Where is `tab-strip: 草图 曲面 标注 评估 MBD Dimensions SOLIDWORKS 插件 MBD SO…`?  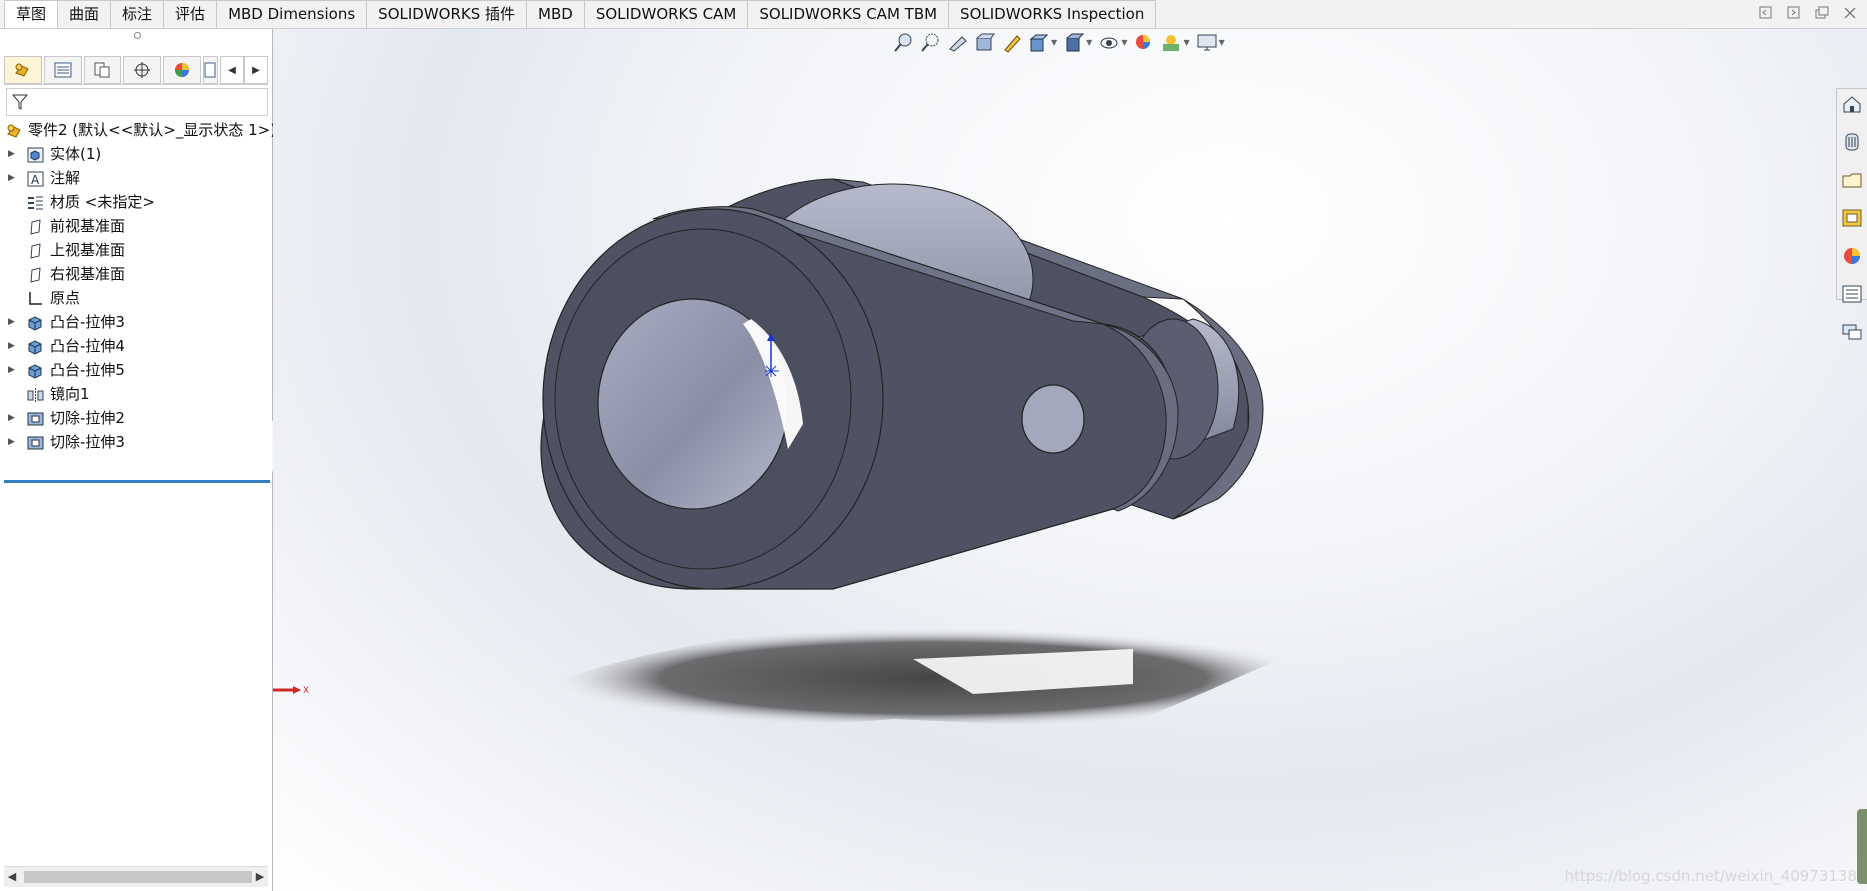
tab-strip: 草图 曲面 标注 评估 MBD Dimensions SOLIDWORKS 插件 MBD SO… is located at coordinates (580, 14).